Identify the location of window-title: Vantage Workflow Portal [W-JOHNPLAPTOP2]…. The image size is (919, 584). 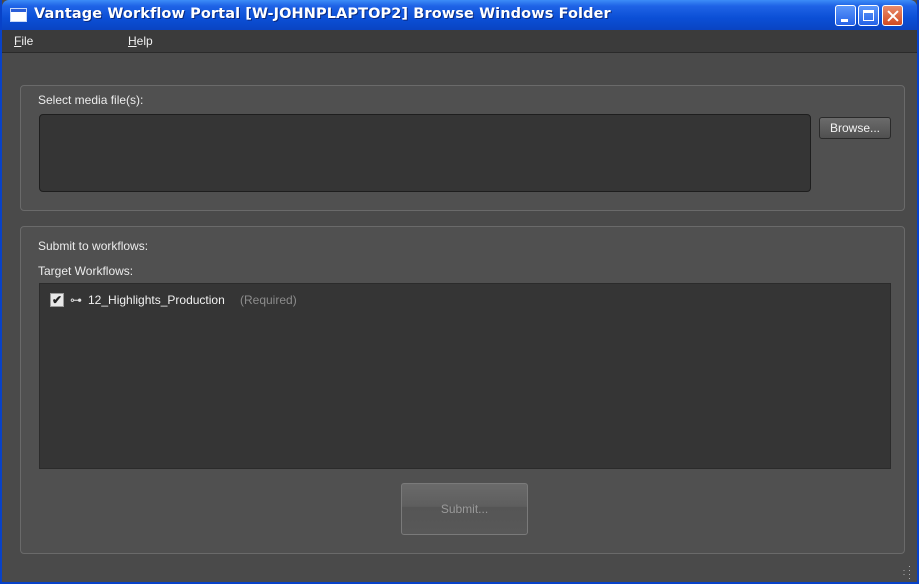
(322, 14).